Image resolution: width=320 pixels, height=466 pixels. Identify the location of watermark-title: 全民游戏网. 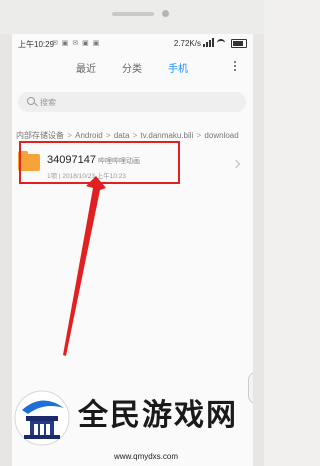
(158, 415).